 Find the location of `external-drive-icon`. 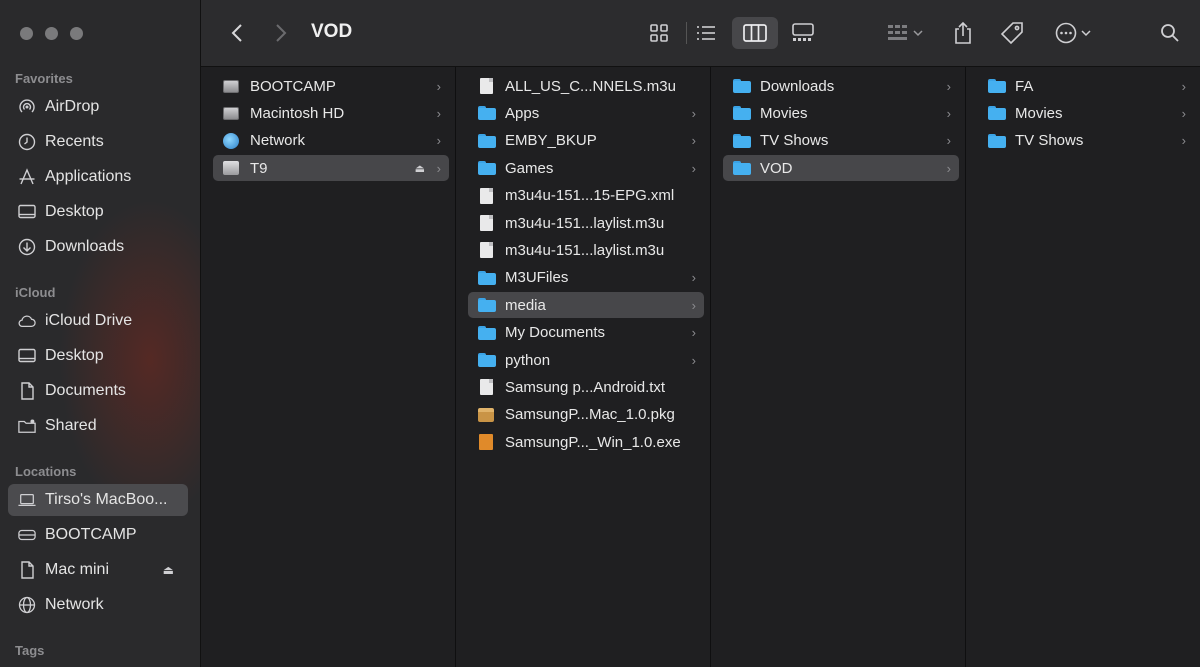

external-drive-icon is located at coordinates (232, 168).